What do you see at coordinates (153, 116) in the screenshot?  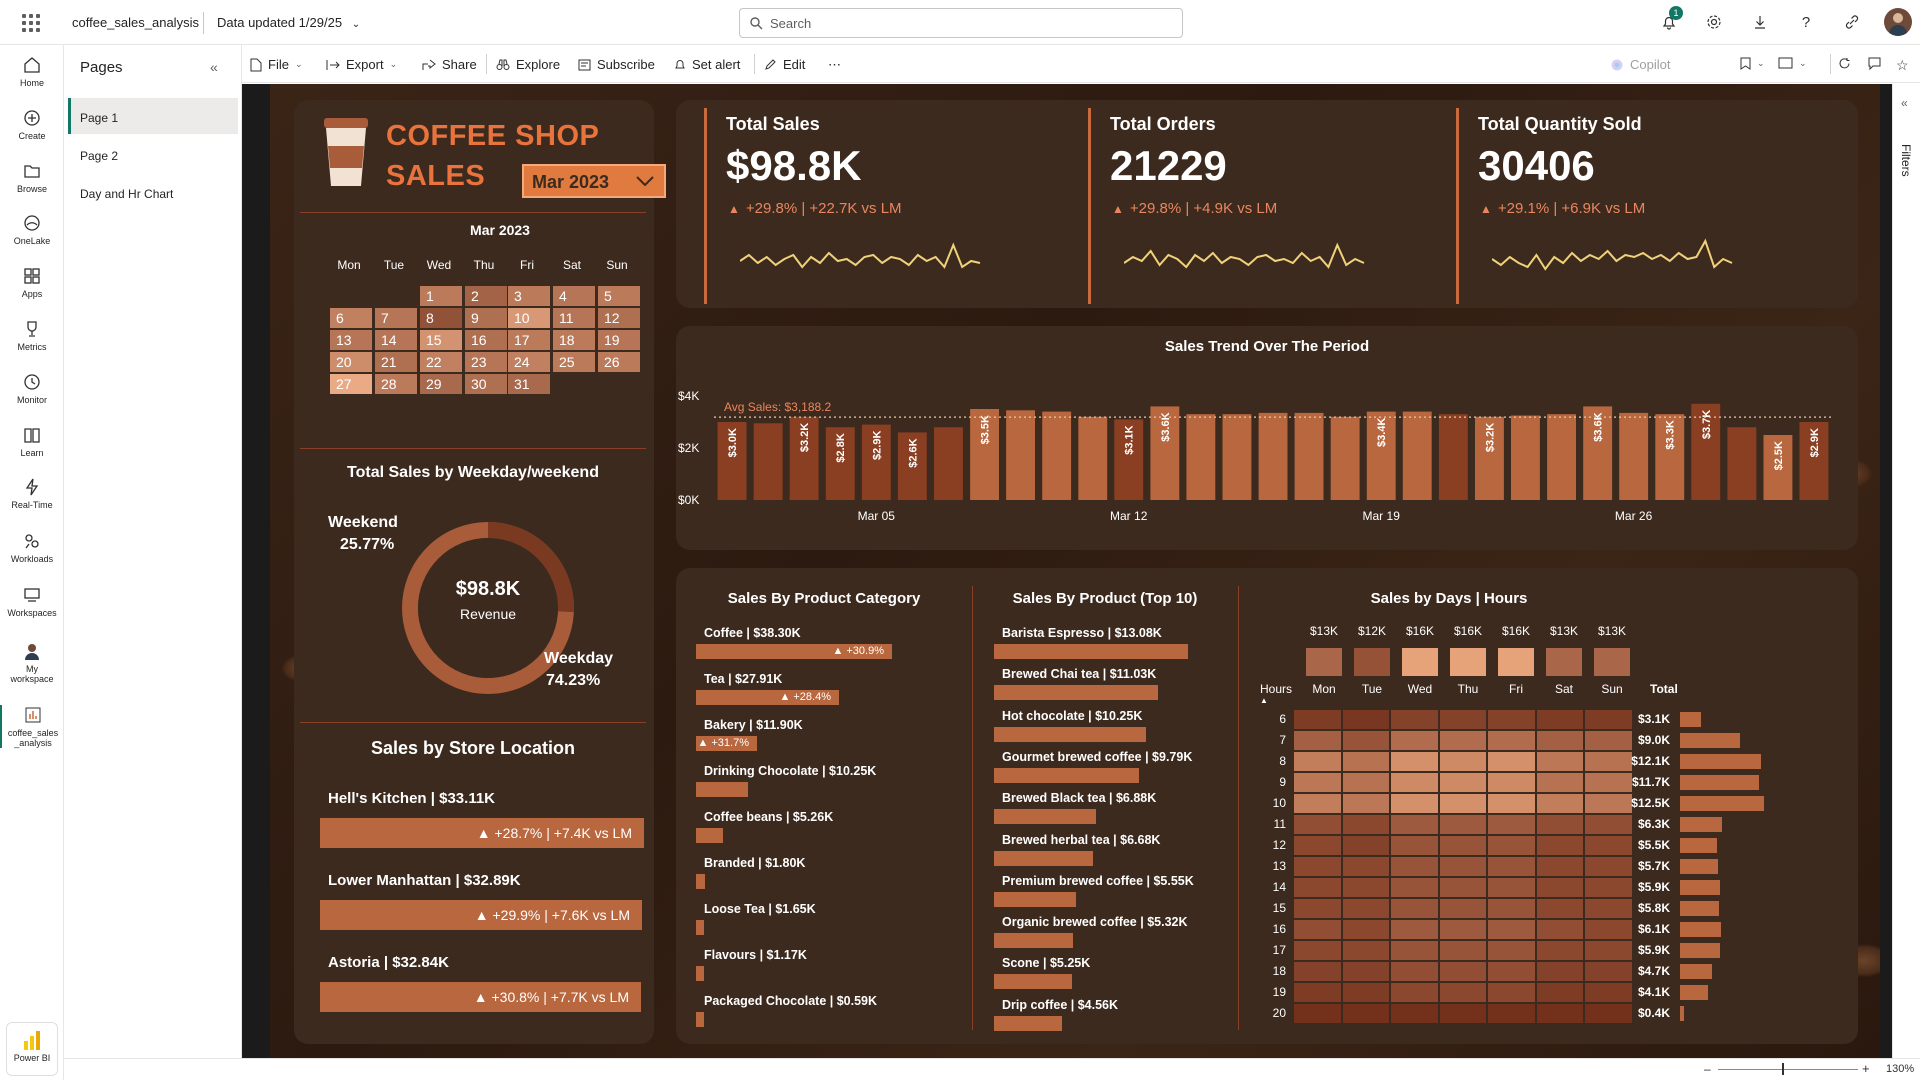 I see `page-tab-1: Page 1` at bounding box center [153, 116].